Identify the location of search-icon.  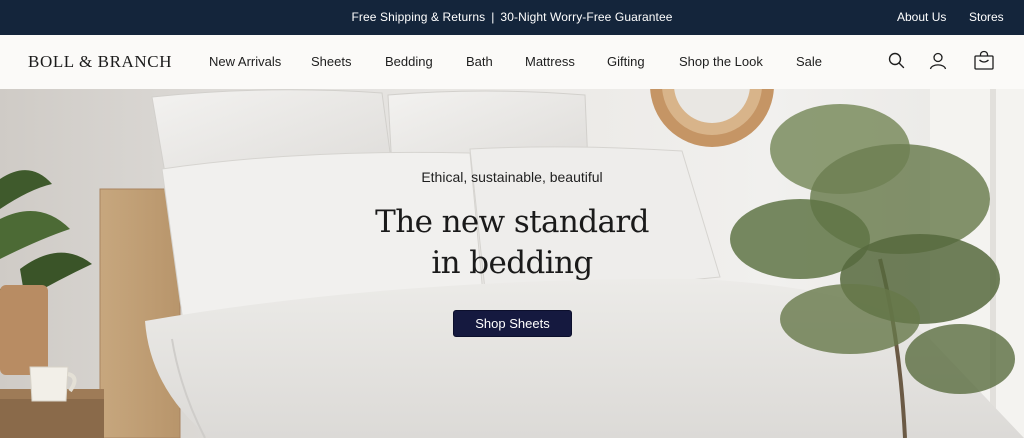
(897, 61).